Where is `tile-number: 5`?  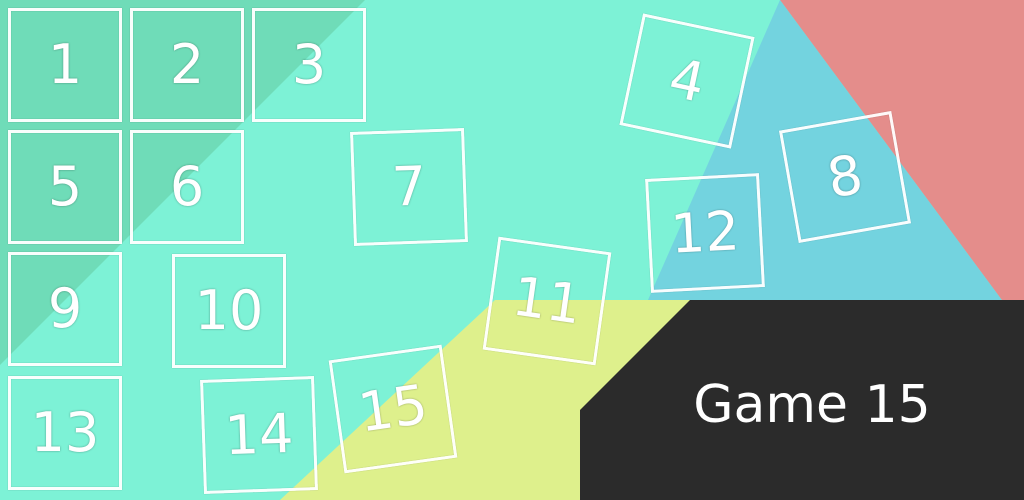 tile-number: 5 is located at coordinates (65, 186).